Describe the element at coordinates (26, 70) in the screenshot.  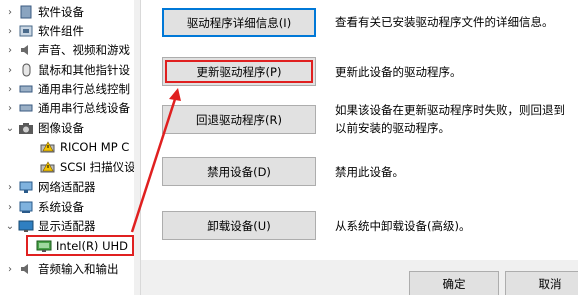
I see `mouse-icon` at that location.